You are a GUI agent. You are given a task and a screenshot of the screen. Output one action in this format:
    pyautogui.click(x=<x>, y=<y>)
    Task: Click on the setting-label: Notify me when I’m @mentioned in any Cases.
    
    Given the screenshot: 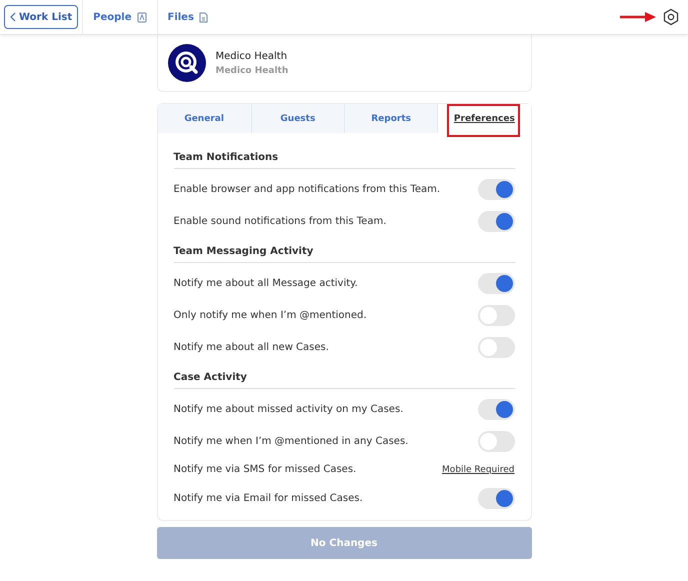 What is the action you would take?
    pyautogui.click(x=291, y=441)
    